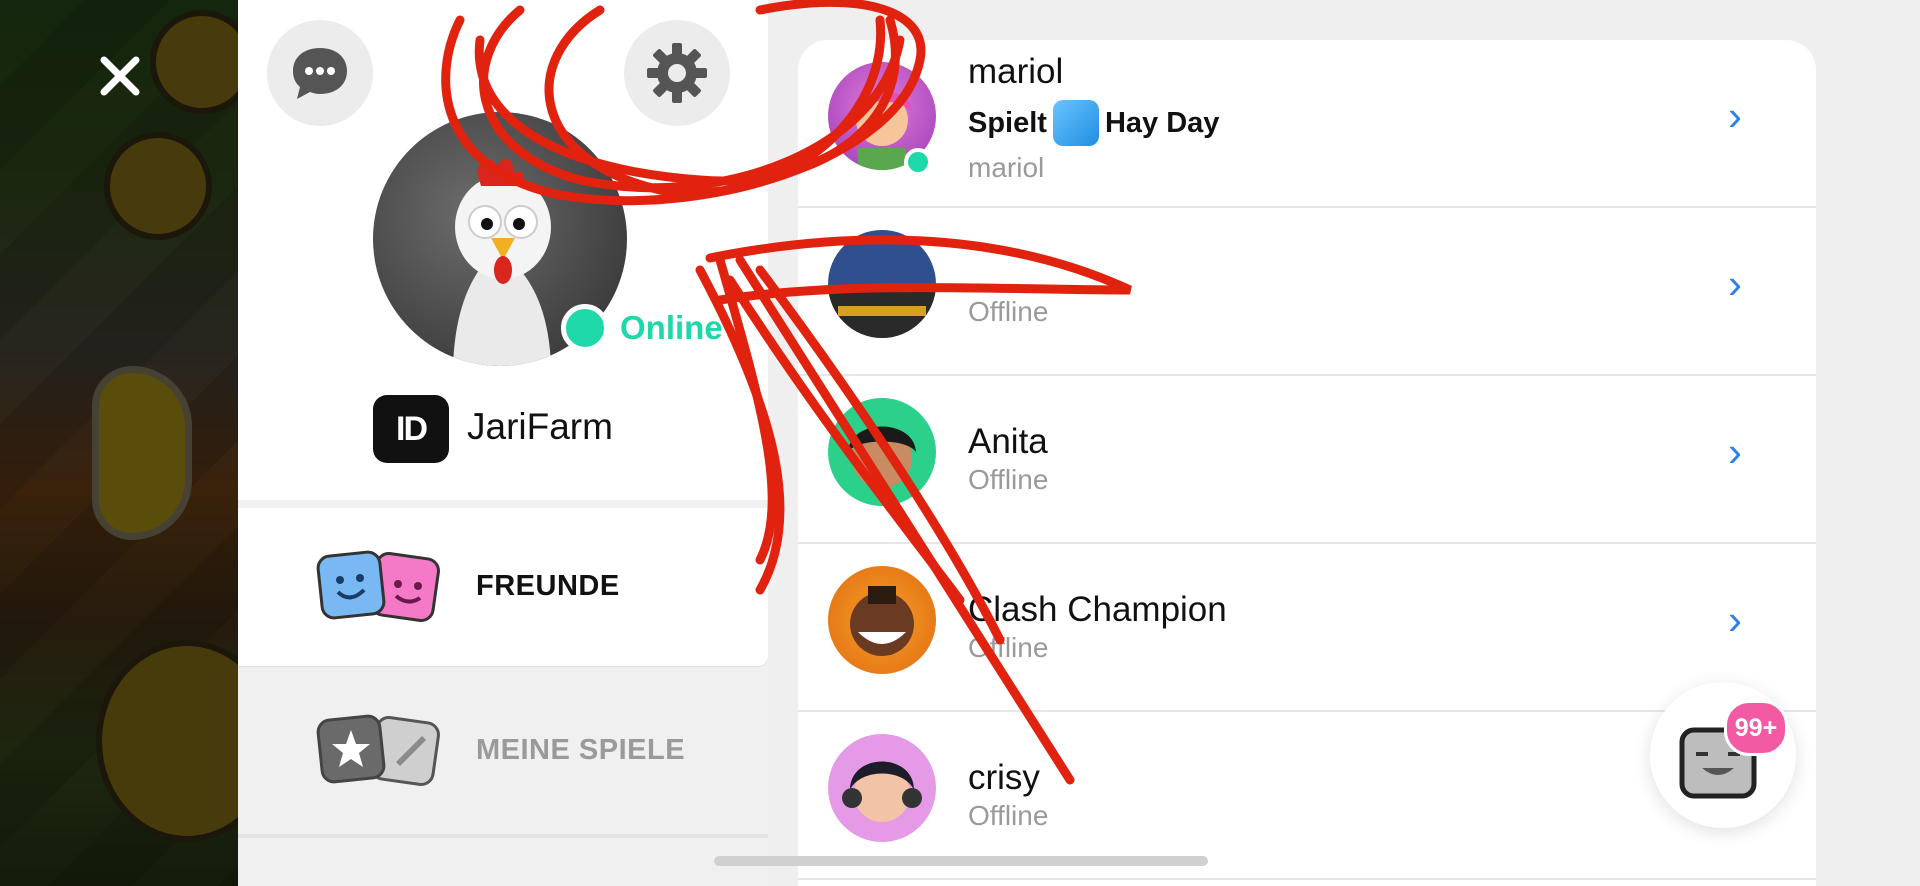  What do you see at coordinates (378, 586) in the screenshot?
I see `friends-faces-icon` at bounding box center [378, 586].